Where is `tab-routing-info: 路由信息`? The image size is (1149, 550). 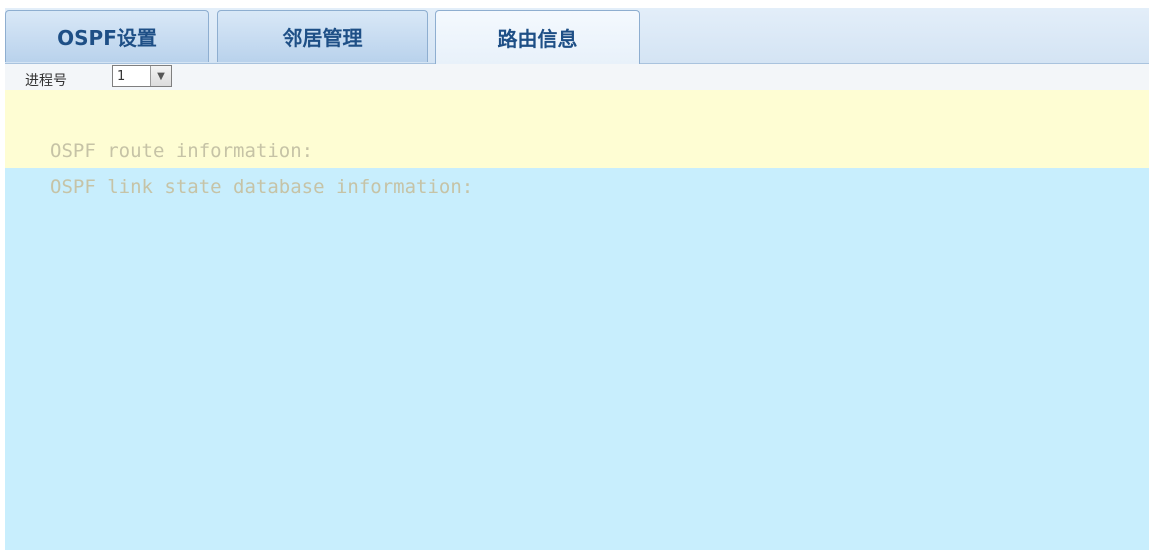 tab-routing-info: 路由信息 is located at coordinates (537, 37).